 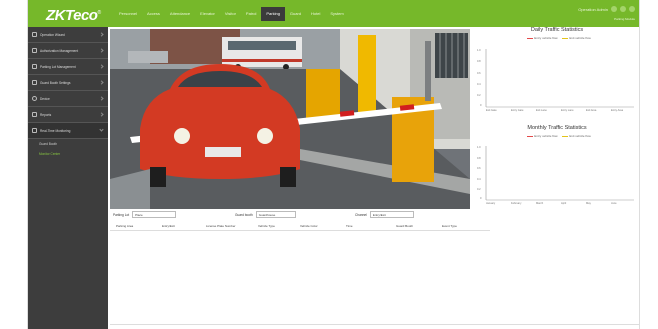 What do you see at coordinates (154, 214) in the screenshot?
I see `parking-lot-select: Place` at bounding box center [154, 214].